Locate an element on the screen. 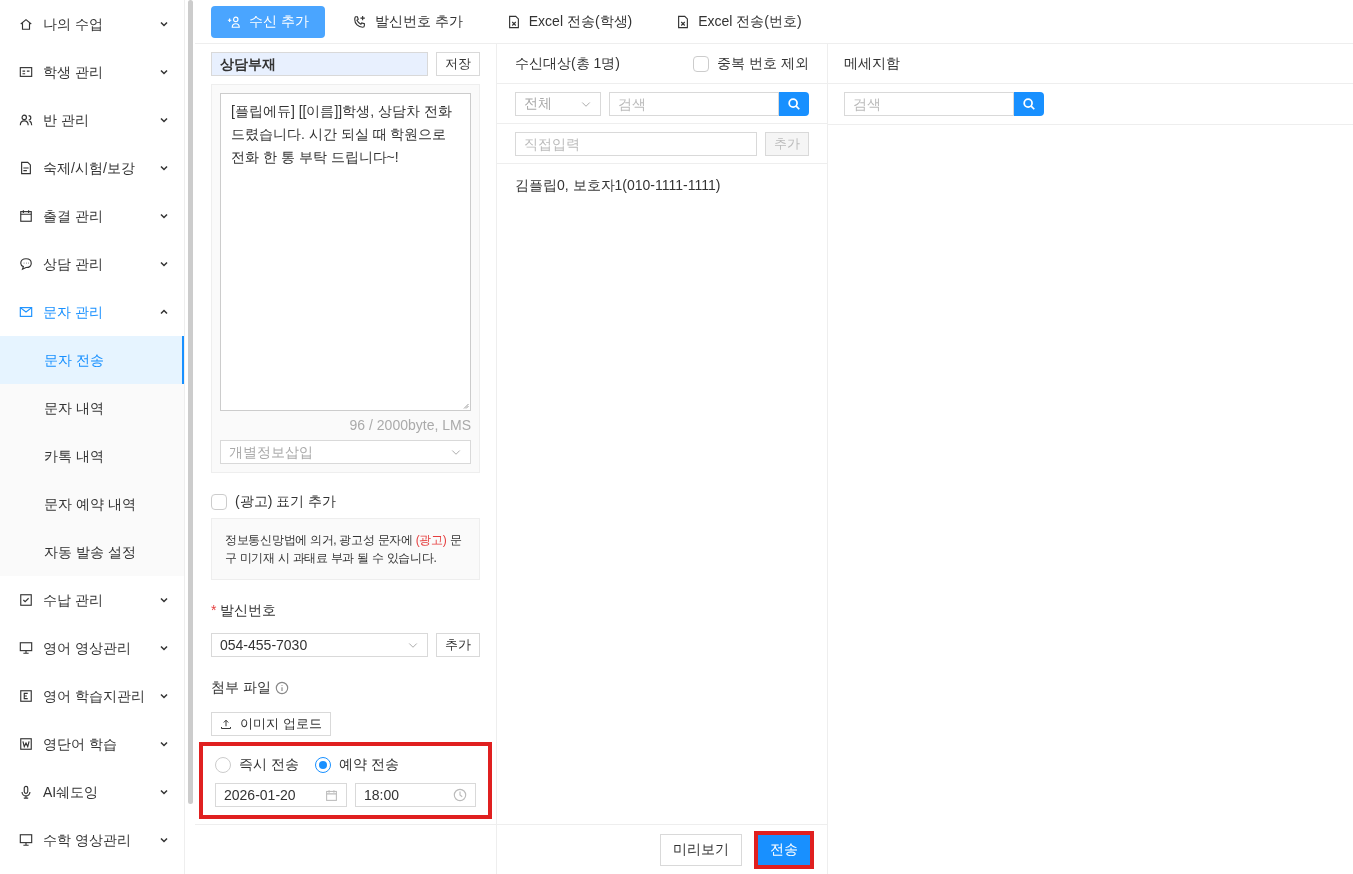  checkbox is located at coordinates (219, 501).